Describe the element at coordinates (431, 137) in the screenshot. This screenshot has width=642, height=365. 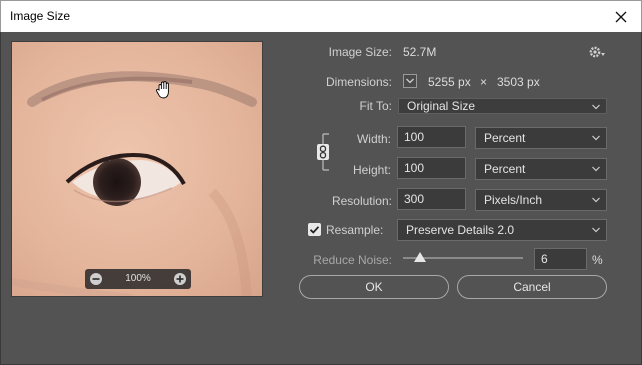
I see `width-input: 100` at that location.